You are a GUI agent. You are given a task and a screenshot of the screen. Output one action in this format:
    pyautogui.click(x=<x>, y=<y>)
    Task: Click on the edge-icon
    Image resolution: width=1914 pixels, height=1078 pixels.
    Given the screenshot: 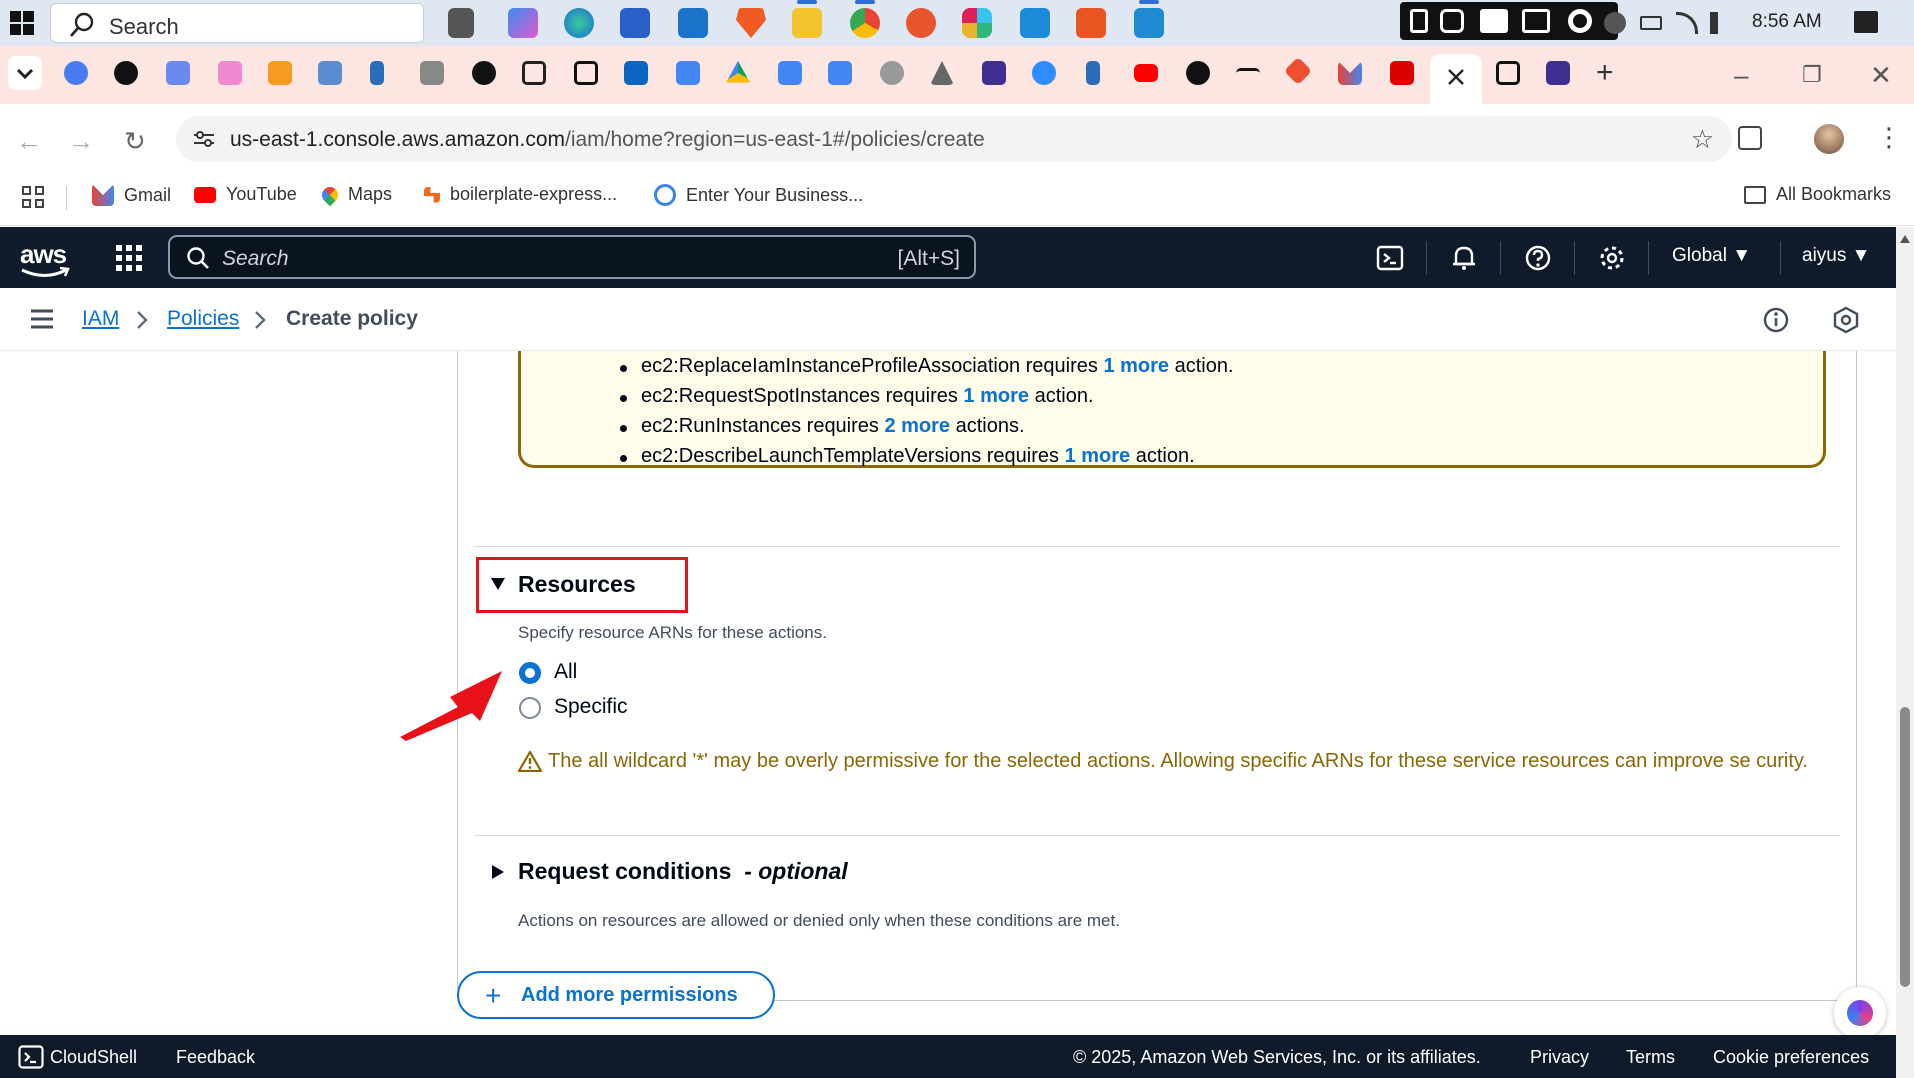 What is the action you would take?
    pyautogui.click(x=579, y=23)
    